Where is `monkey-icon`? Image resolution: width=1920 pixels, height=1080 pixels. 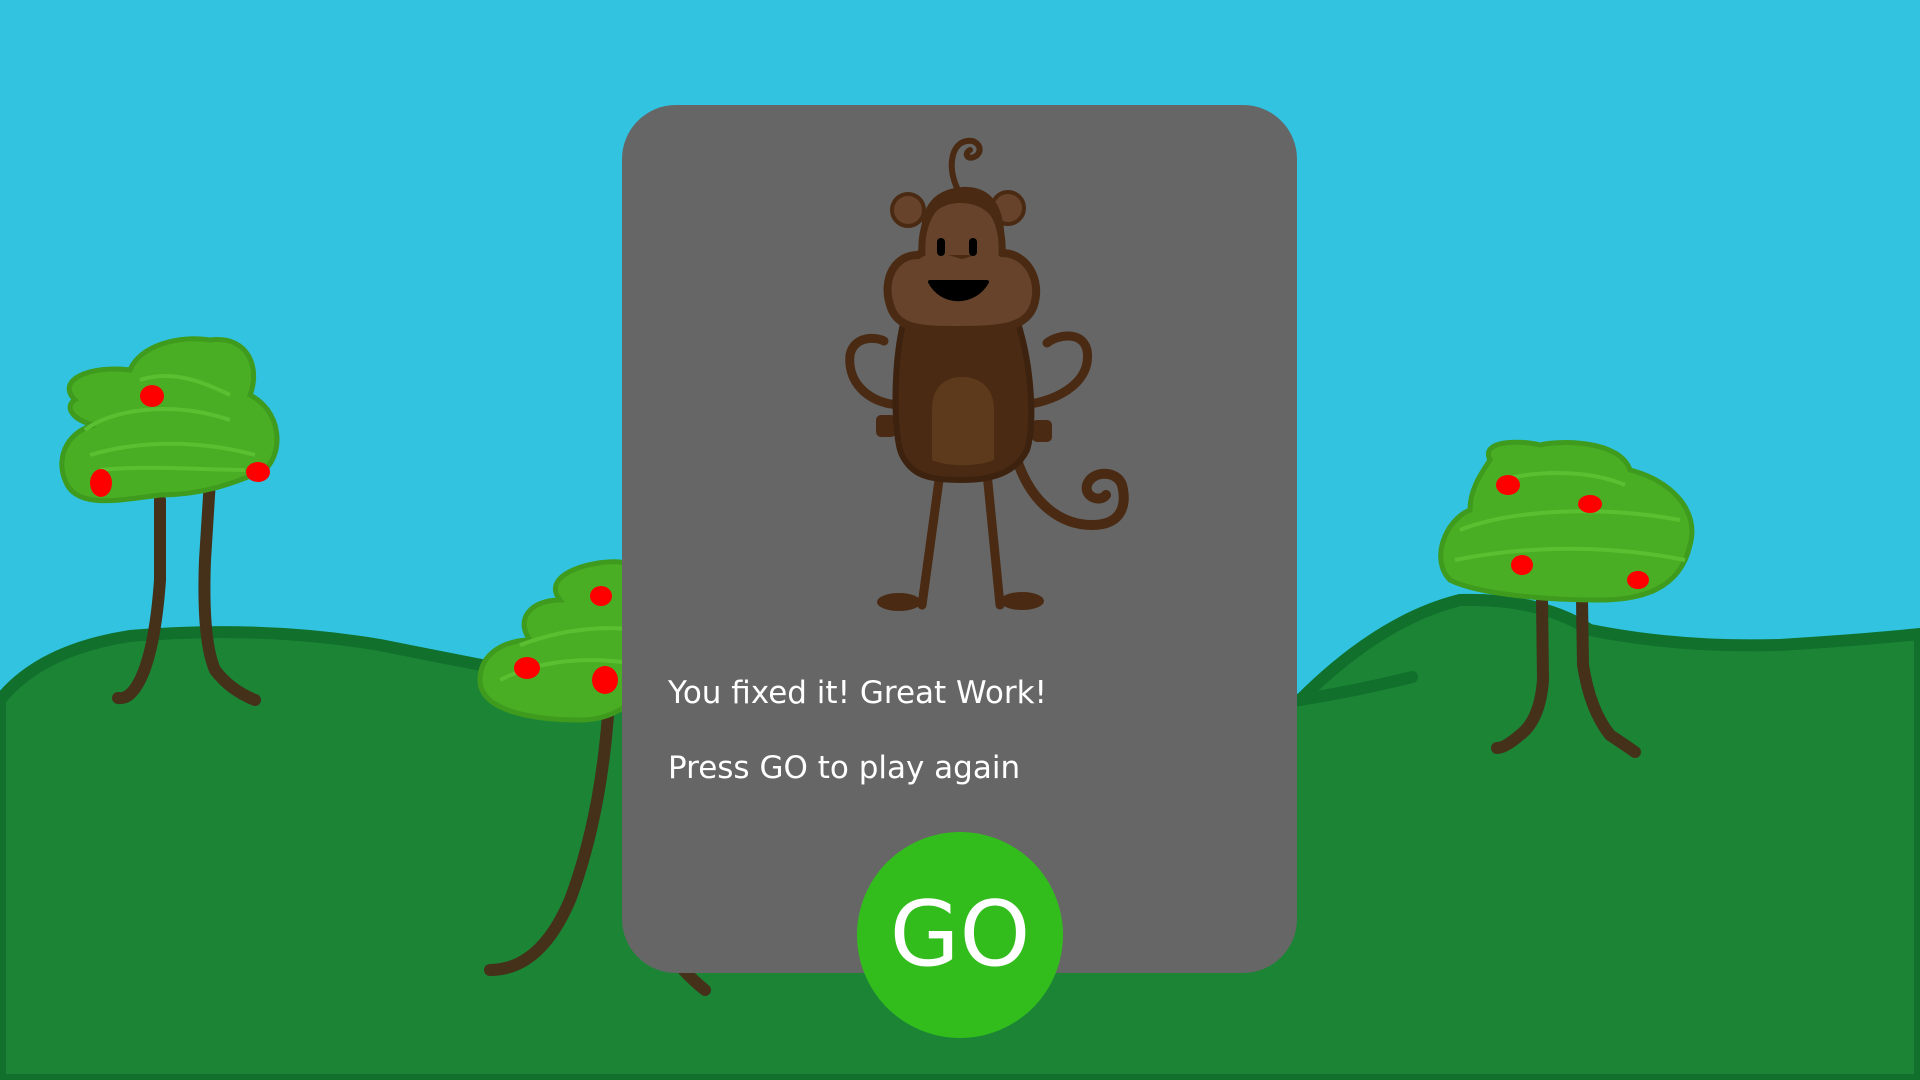 monkey-icon is located at coordinates (987, 374).